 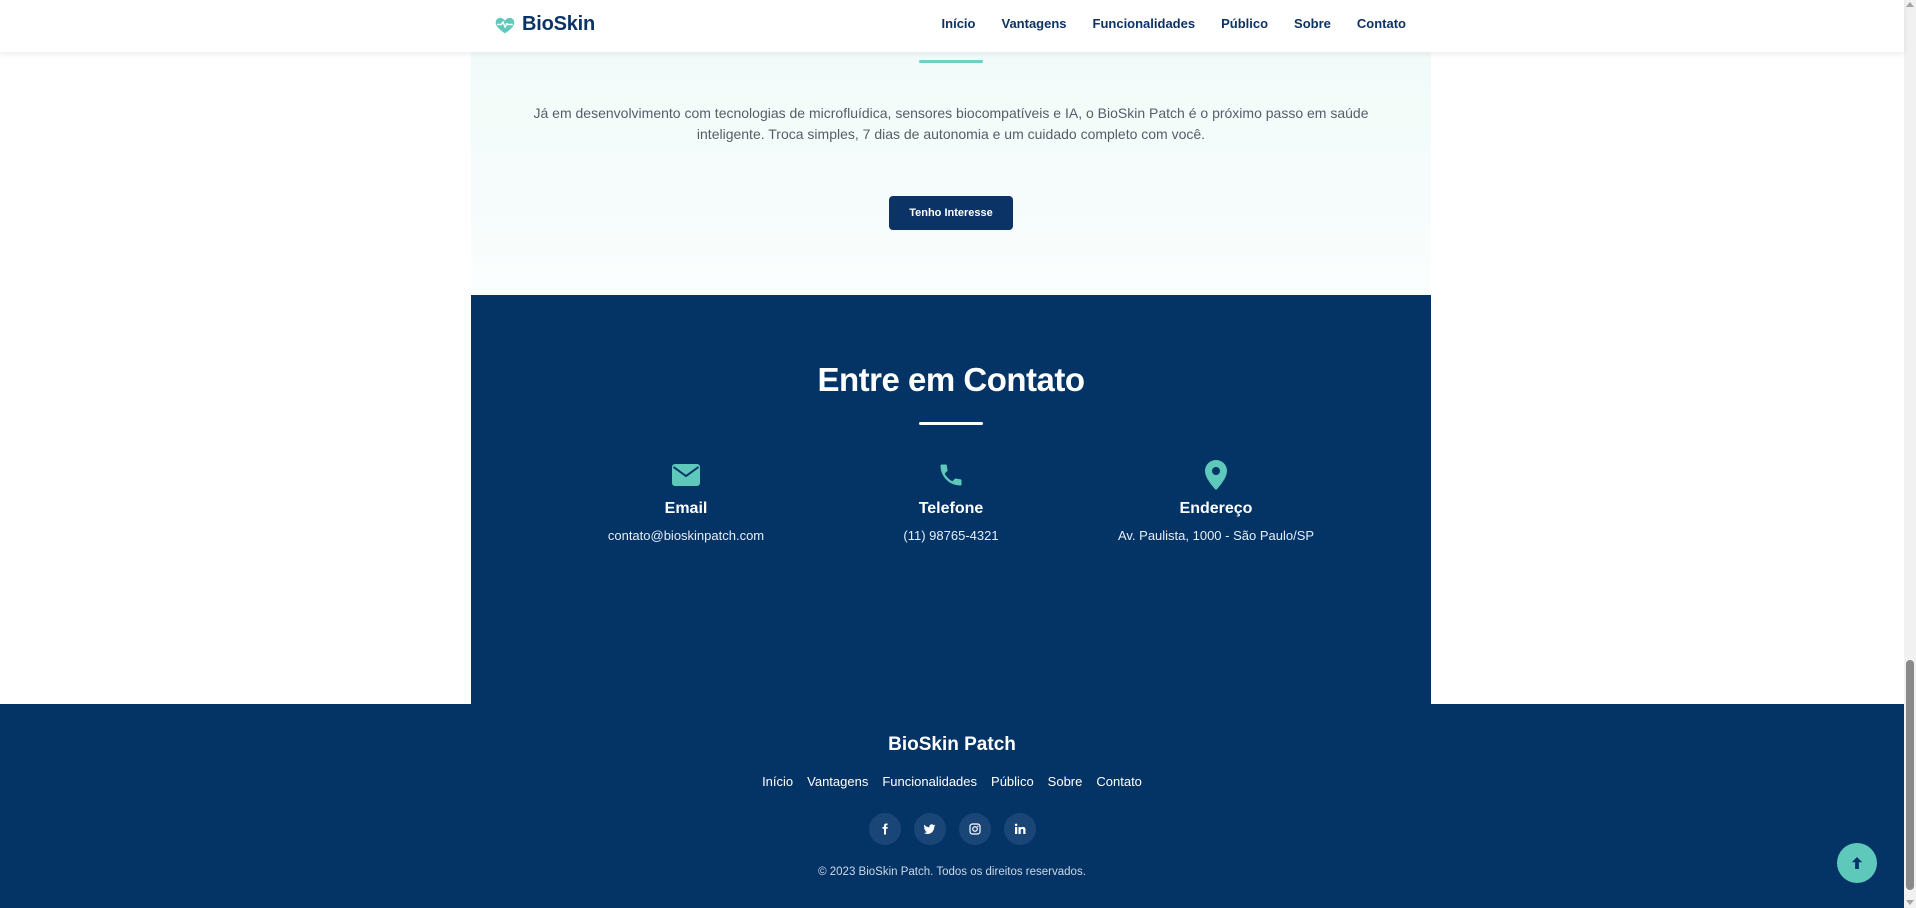 I want to click on envelope-icon, so click(x=686, y=475).